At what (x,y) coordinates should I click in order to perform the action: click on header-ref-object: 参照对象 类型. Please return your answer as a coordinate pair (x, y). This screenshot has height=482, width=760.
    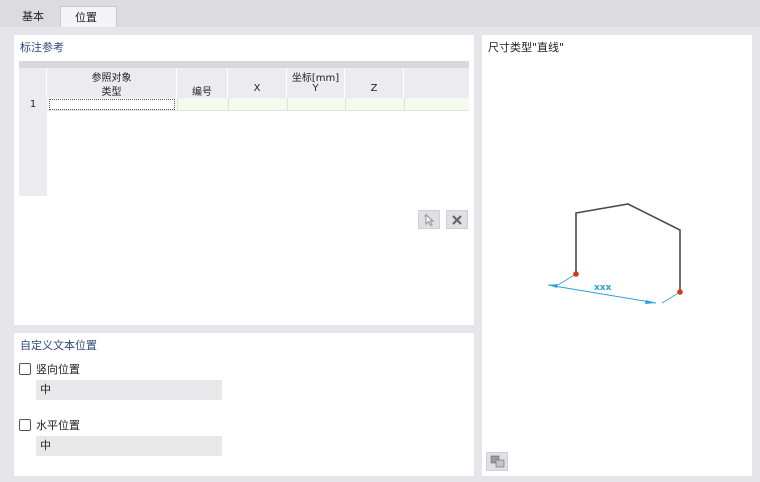
    Looking at the image, I should click on (112, 83).